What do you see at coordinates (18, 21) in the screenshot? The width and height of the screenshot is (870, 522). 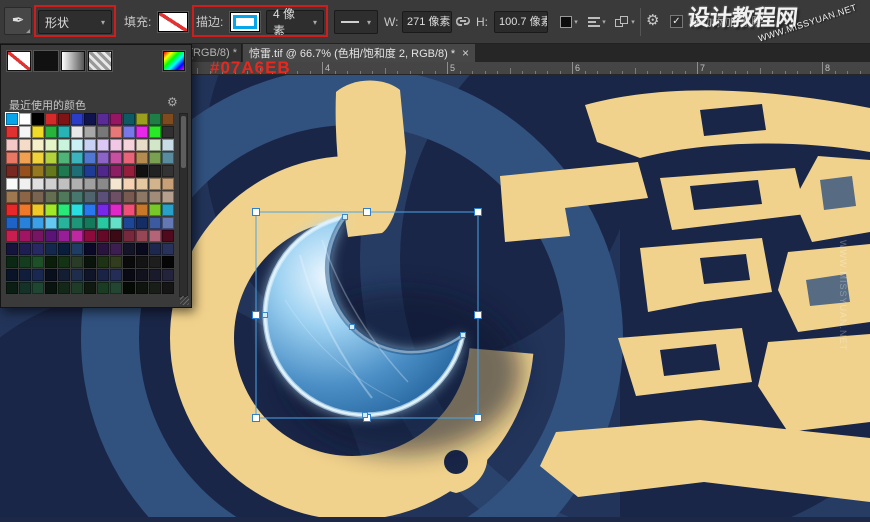 I see `pen-tool-button: ✒` at bounding box center [18, 21].